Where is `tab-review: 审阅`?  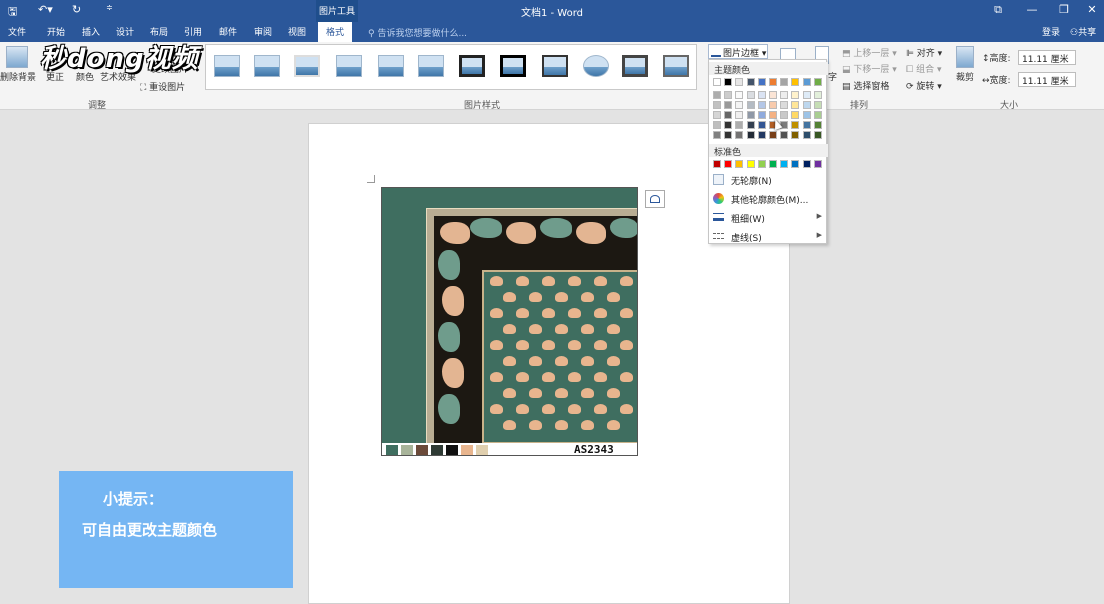
tab-review: 审阅 is located at coordinates (263, 31).